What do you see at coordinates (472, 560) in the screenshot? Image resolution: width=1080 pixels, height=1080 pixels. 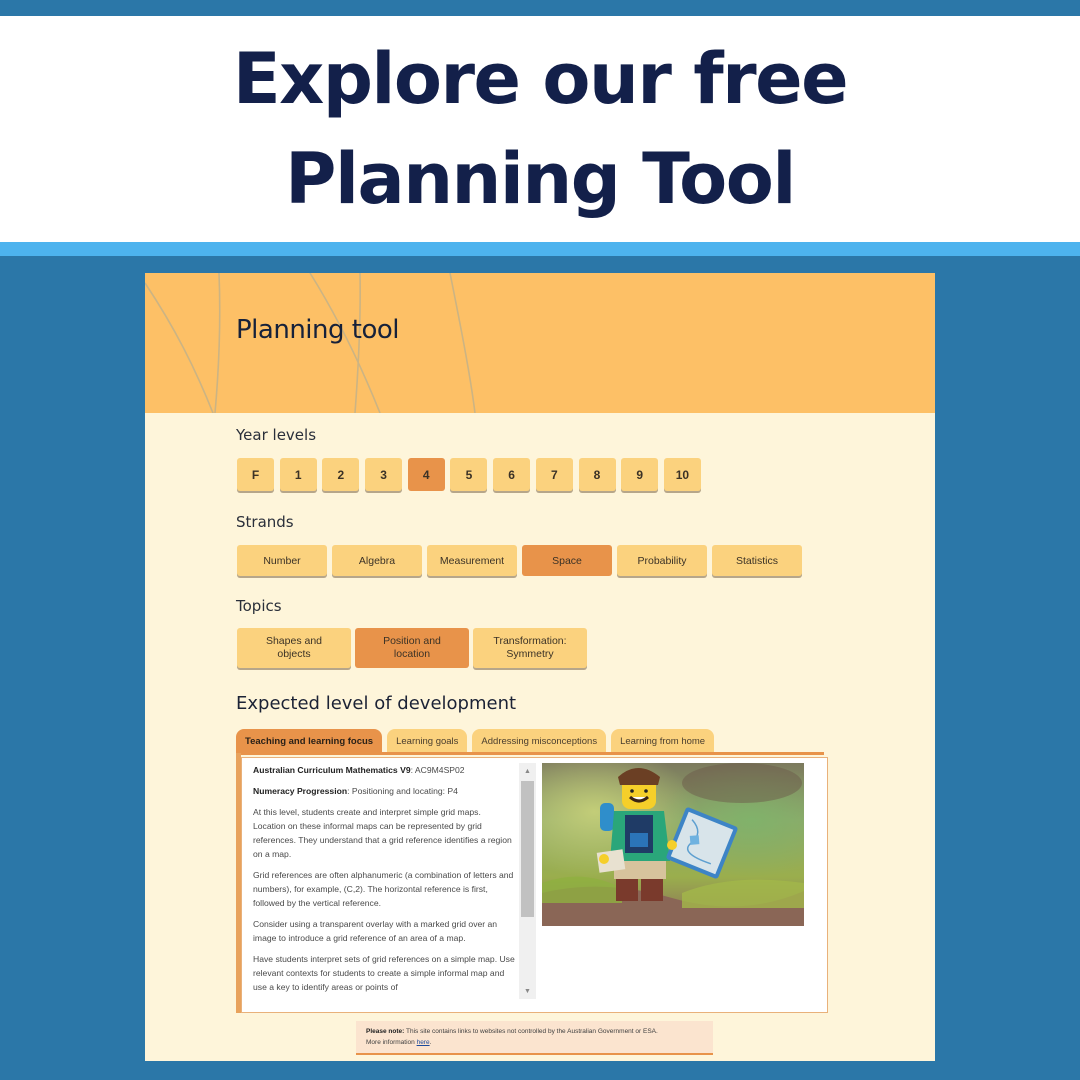 I see `strand-button-measurement: Measurement` at bounding box center [472, 560].